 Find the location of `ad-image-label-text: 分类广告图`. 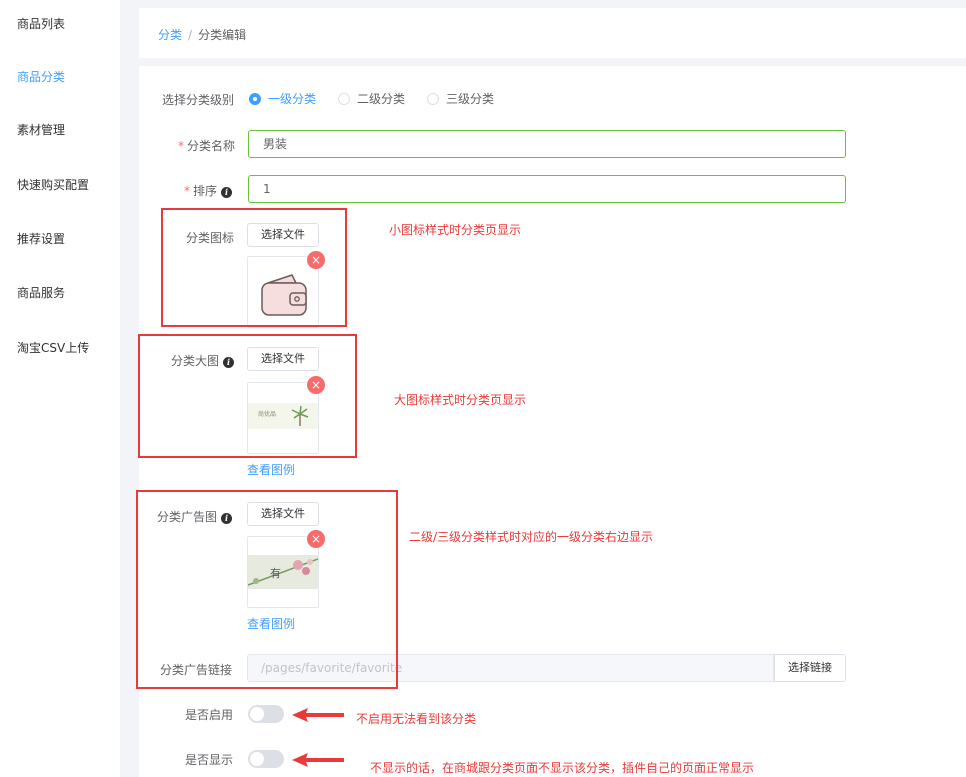

ad-image-label-text: 分类广告图 is located at coordinates (187, 517).